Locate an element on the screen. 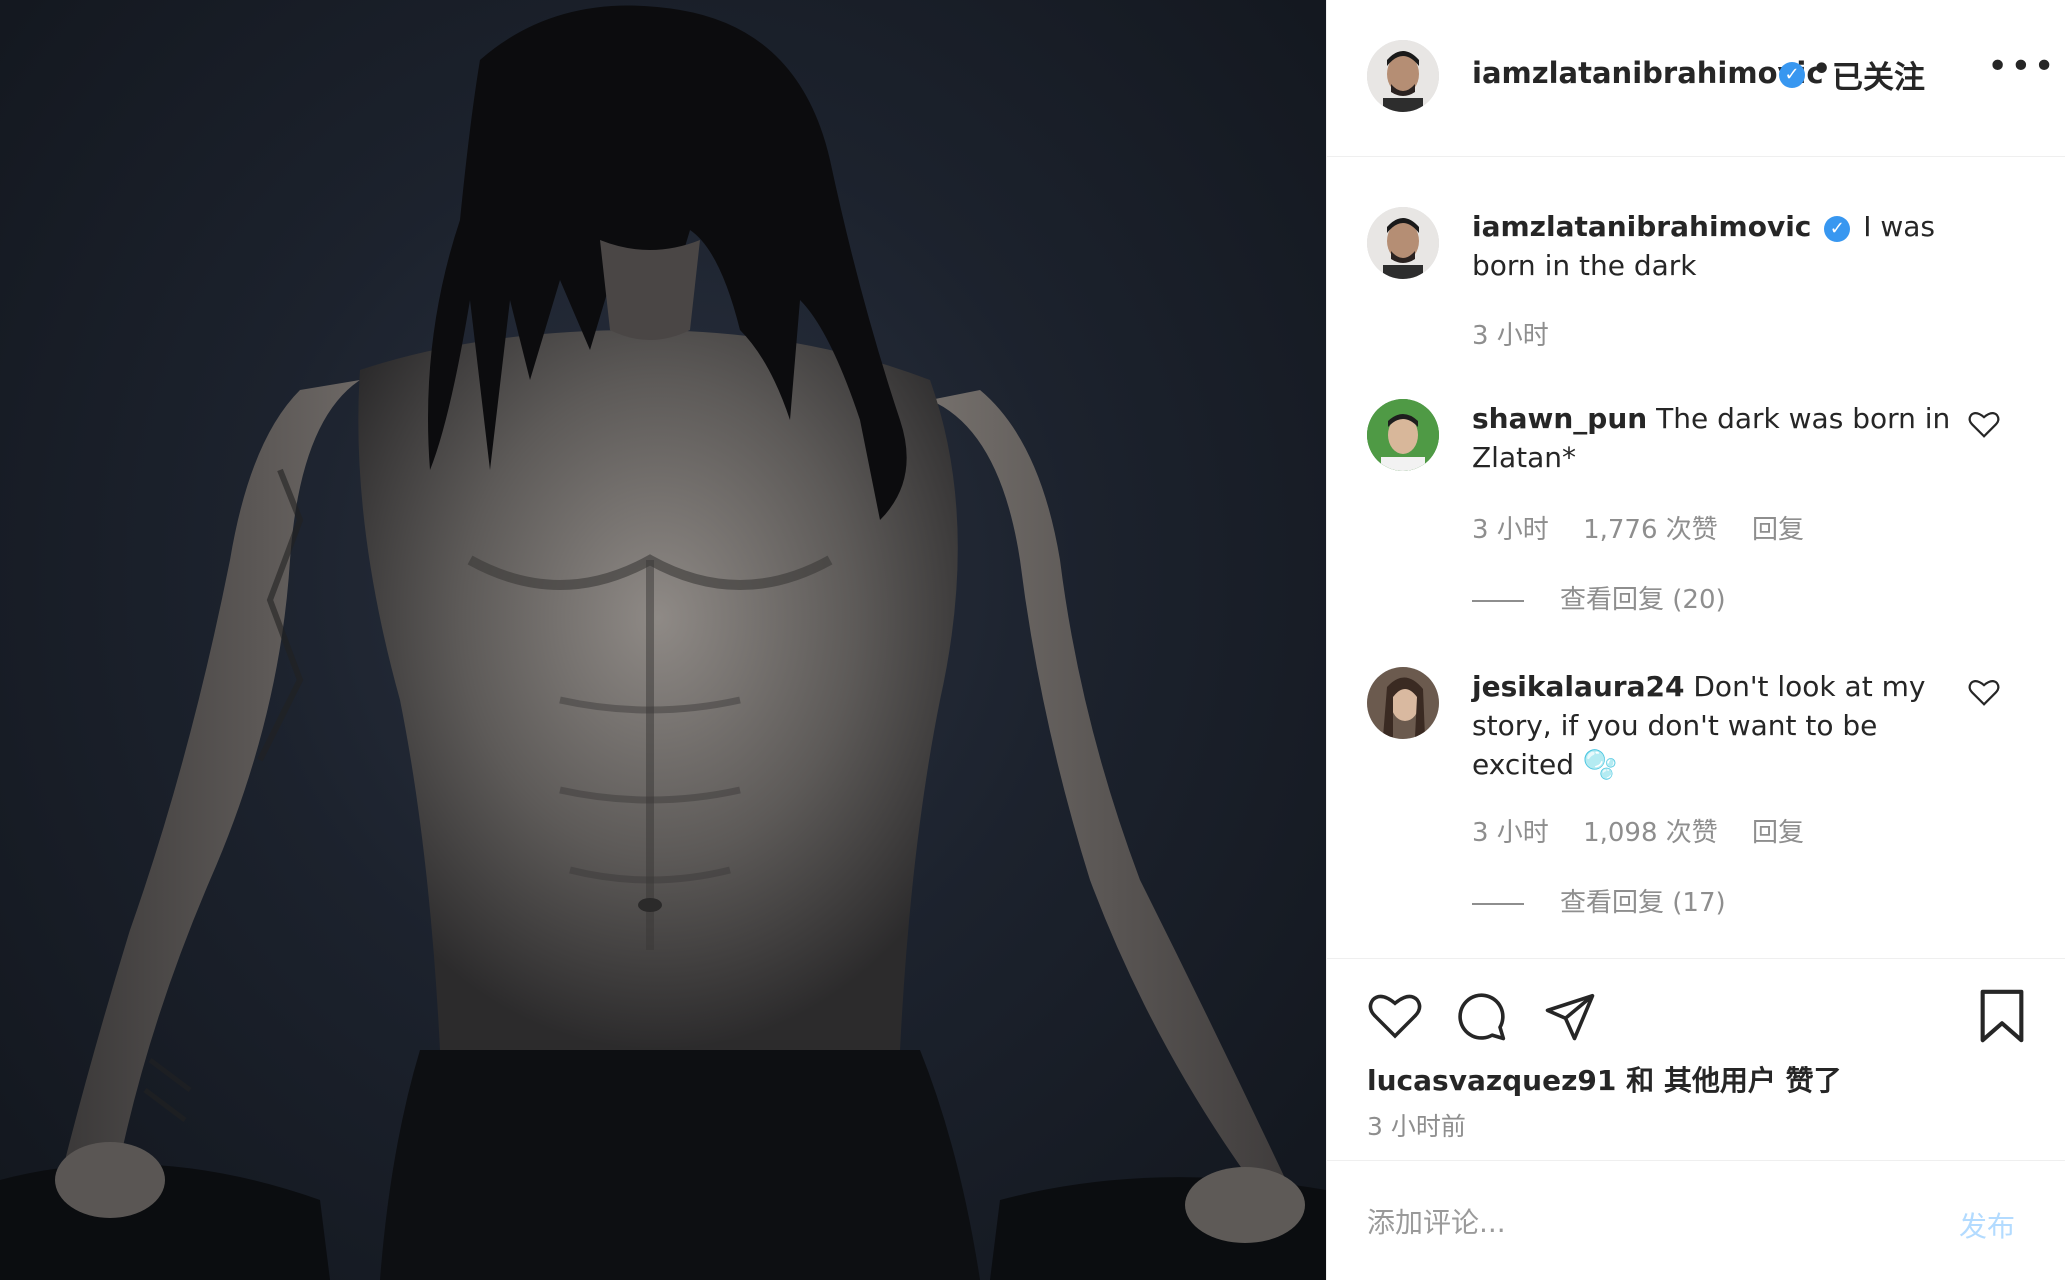  author-avatar-image is located at coordinates (1403, 76).